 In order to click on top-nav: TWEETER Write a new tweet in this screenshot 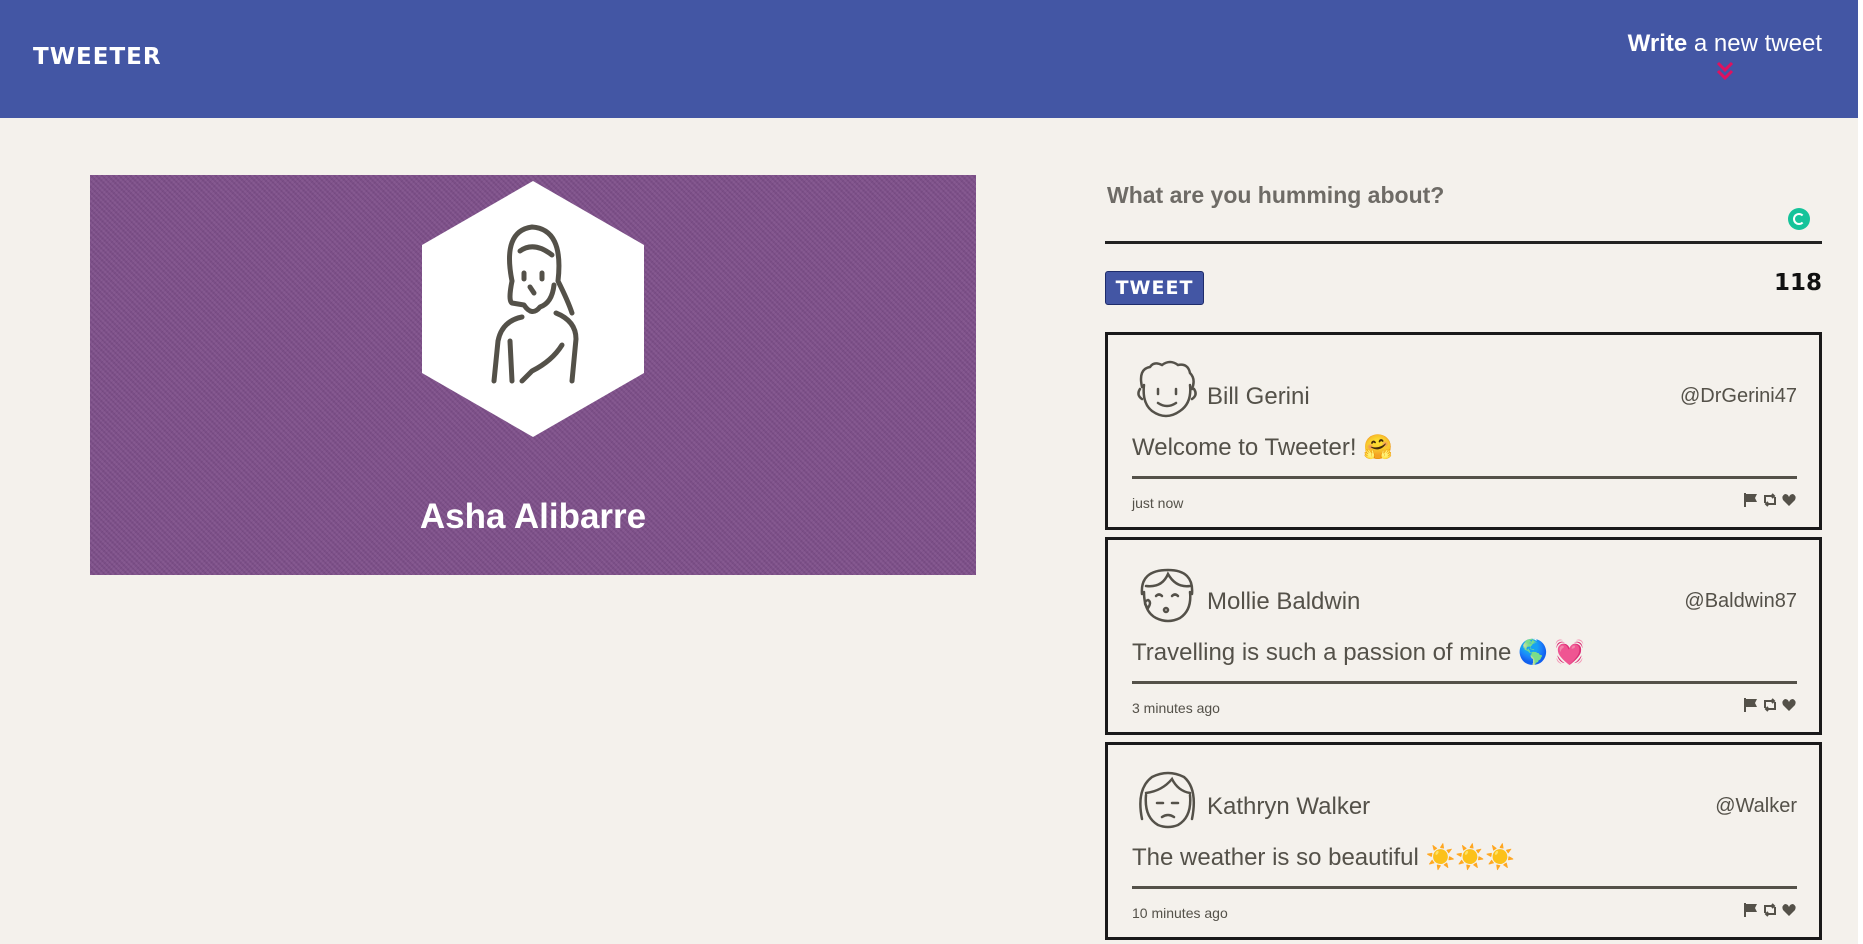, I will do `click(929, 59)`.